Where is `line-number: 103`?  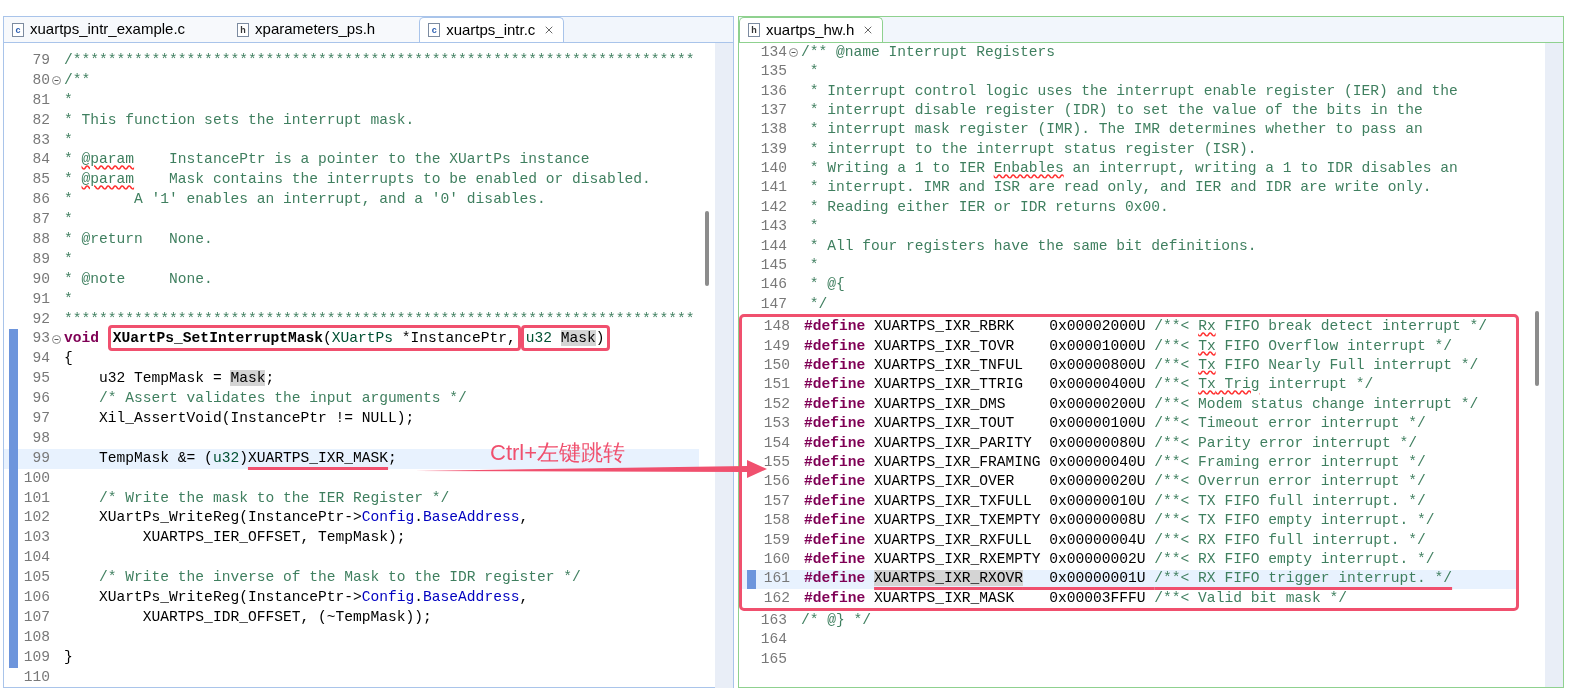
line-number: 103 is located at coordinates (36, 538).